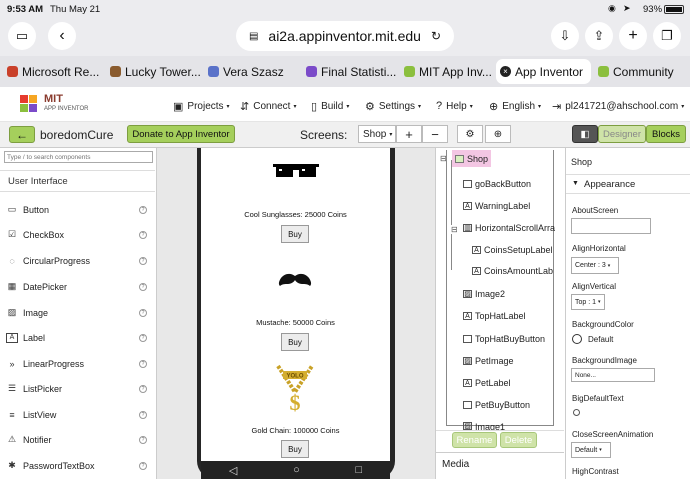 The height and width of the screenshot is (479, 690). I want to click on preview-globe-icon: ⊕, so click(498, 134).